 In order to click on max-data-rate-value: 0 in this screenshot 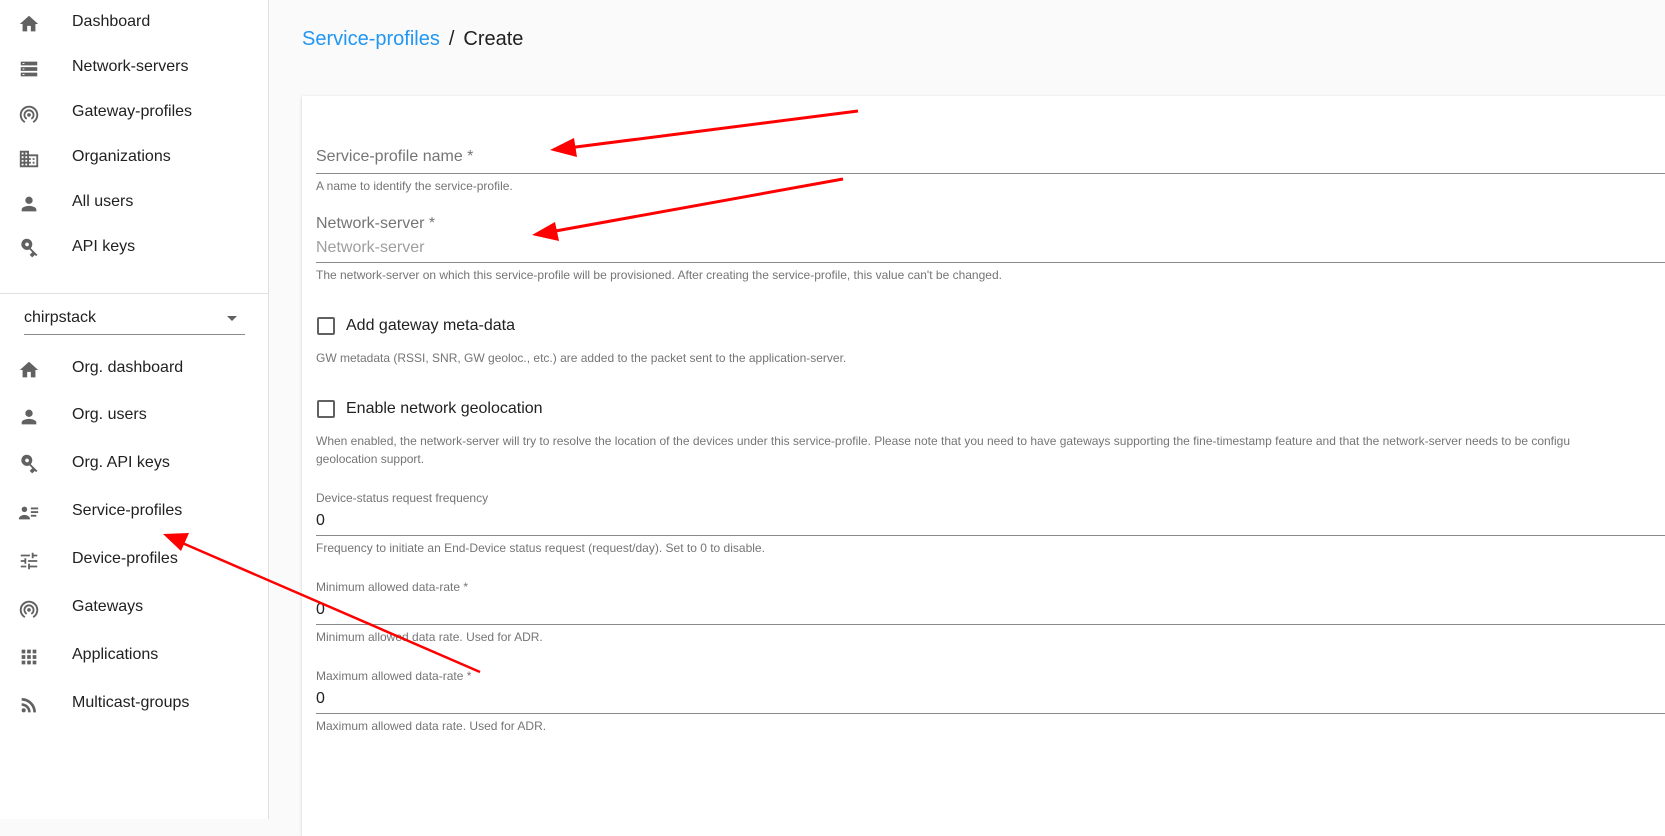, I will do `click(320, 698)`.